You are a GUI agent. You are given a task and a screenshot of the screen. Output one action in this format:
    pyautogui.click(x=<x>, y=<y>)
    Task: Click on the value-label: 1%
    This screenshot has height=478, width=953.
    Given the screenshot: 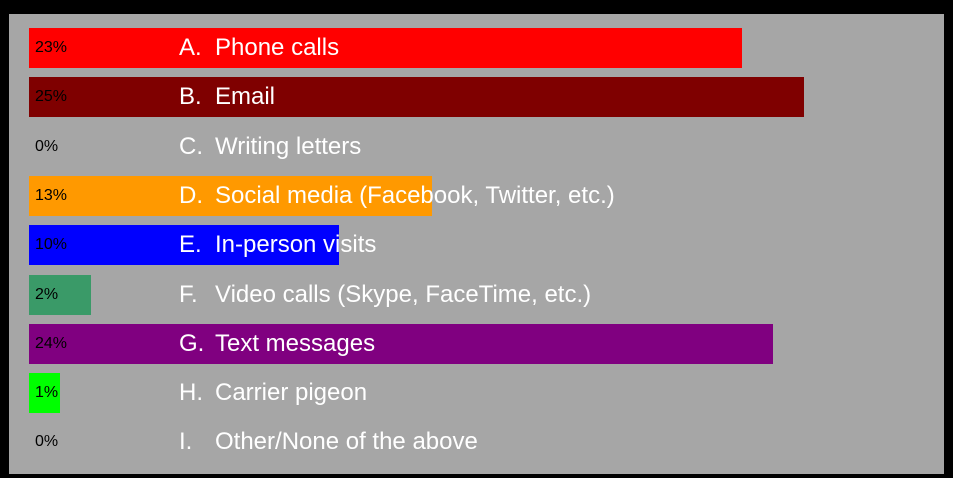 What is the action you would take?
    pyautogui.click(x=47, y=393)
    